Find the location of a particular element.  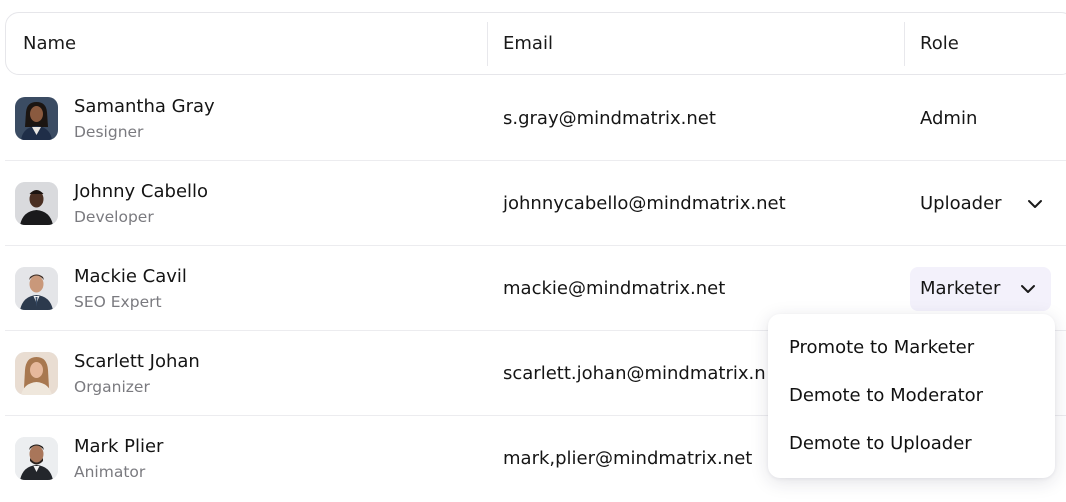

user-title: Animator is located at coordinates (110, 472).